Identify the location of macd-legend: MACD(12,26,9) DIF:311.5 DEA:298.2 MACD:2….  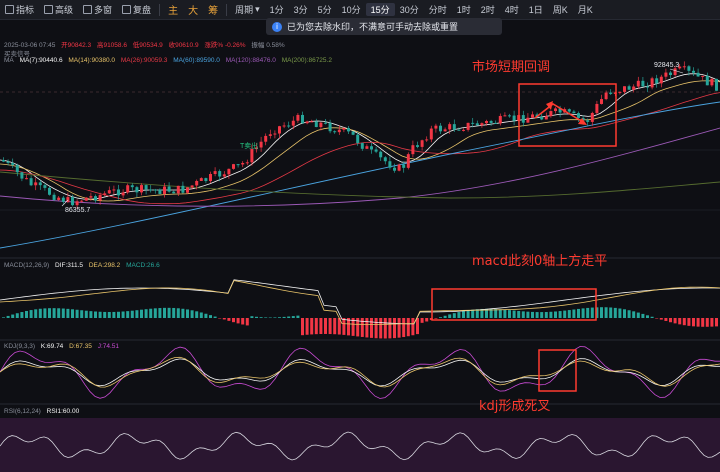
(84, 265).